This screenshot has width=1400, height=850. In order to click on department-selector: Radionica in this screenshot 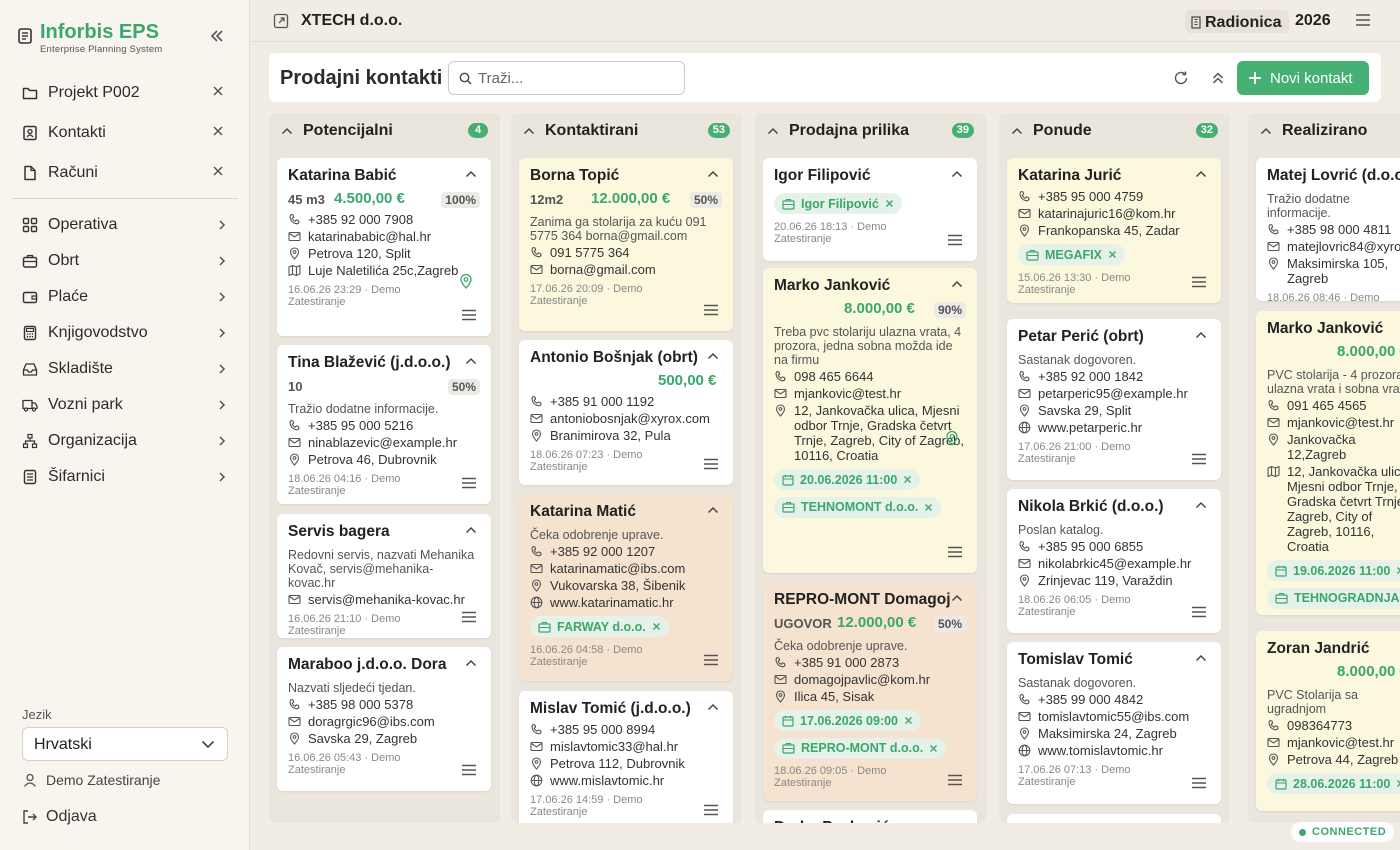, I will do `click(1237, 21)`.